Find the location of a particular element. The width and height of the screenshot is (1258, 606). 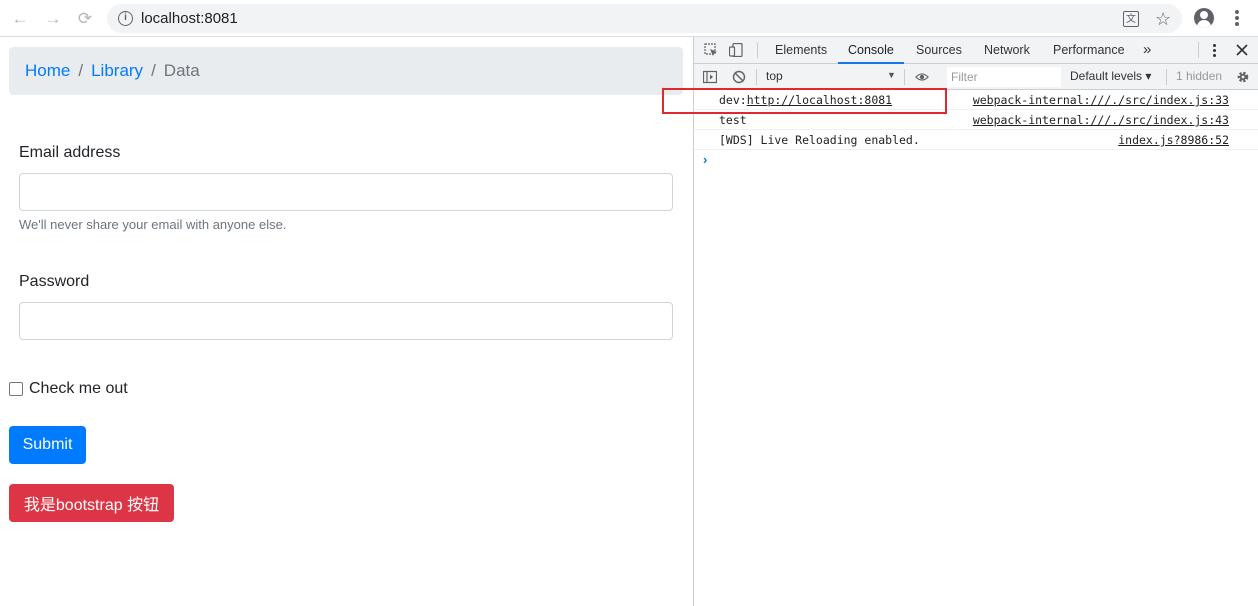

console-filter-input: Filter is located at coordinates (1004, 77).